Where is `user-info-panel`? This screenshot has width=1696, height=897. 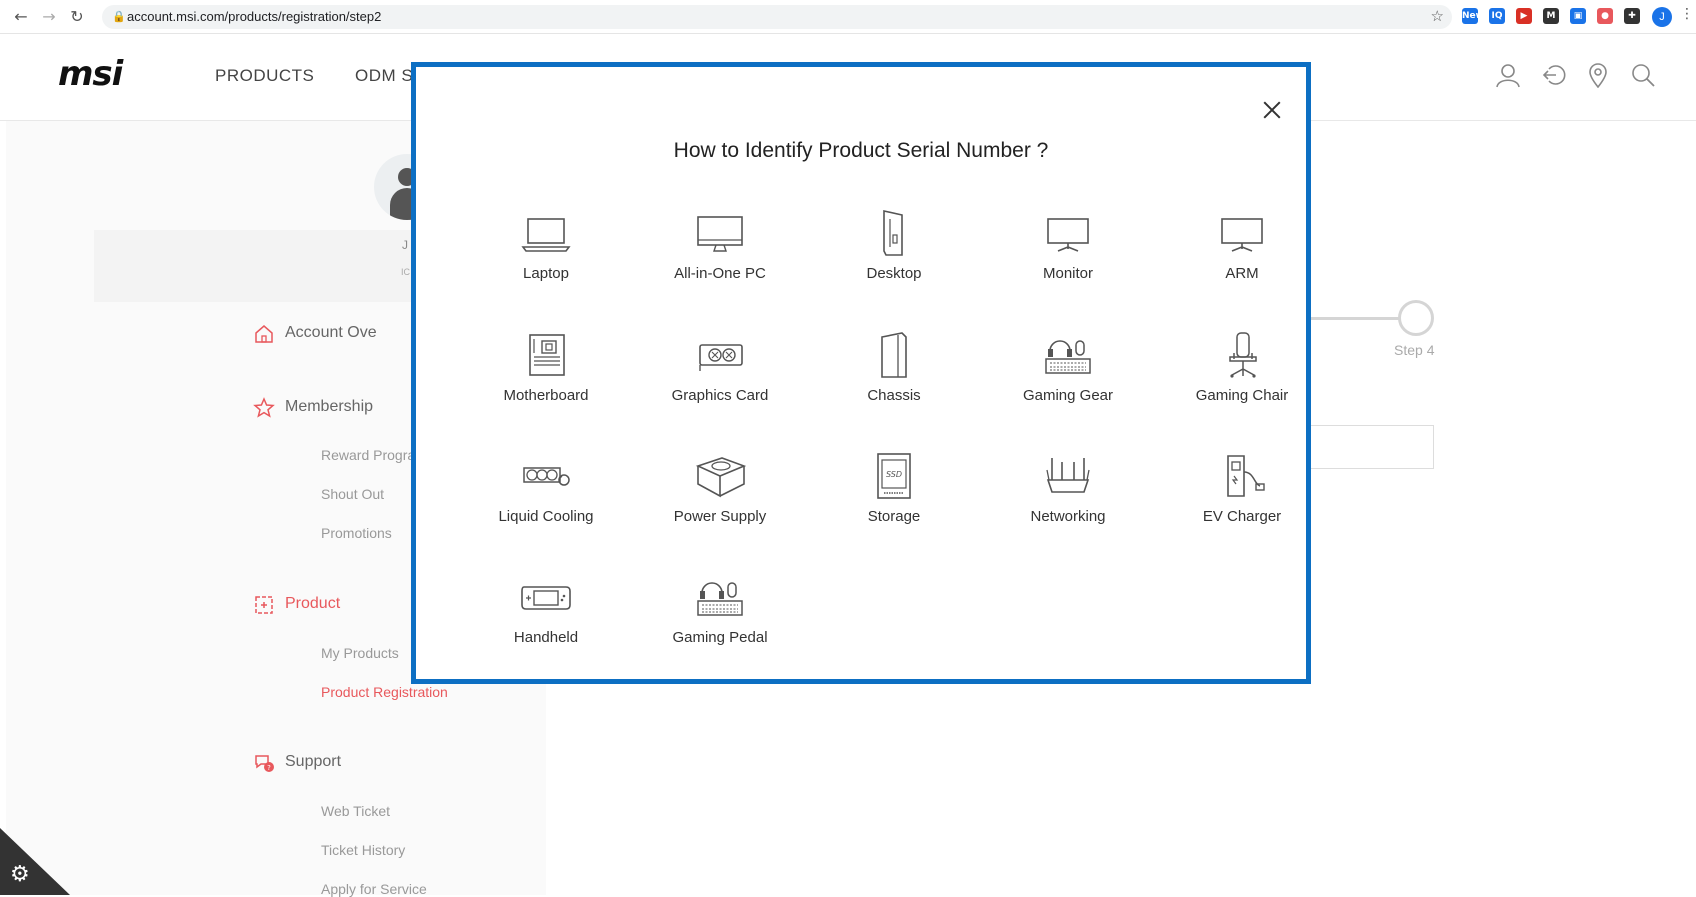 user-info-panel is located at coordinates (254, 266).